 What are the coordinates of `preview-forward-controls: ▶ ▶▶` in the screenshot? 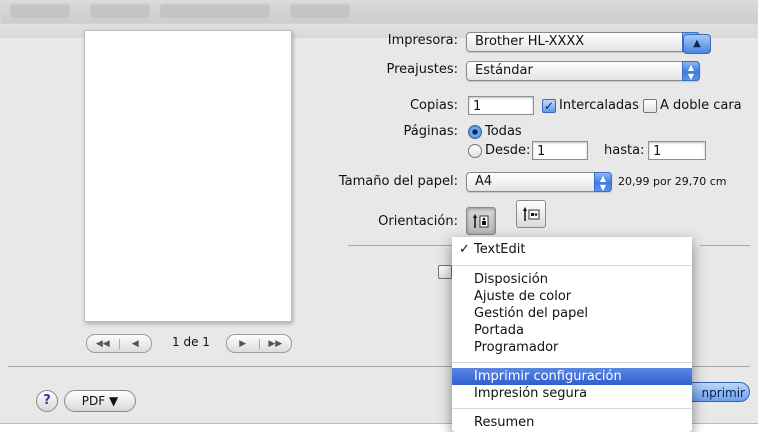 It's located at (259, 343).